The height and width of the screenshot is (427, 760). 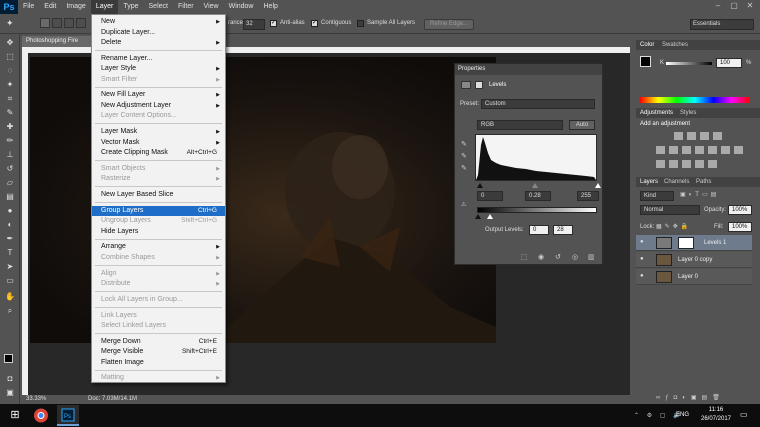 What do you see at coordinates (675, 45) in the screenshot?
I see `tab-swatches: Swatches` at bounding box center [675, 45].